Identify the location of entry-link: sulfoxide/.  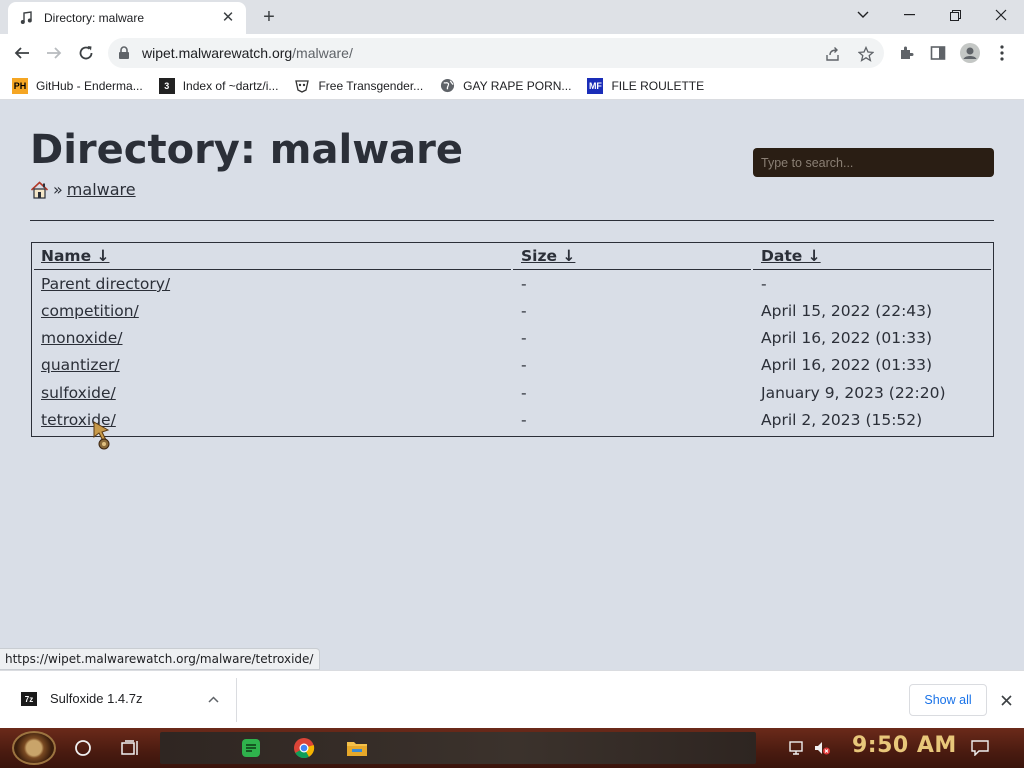
(78, 393).